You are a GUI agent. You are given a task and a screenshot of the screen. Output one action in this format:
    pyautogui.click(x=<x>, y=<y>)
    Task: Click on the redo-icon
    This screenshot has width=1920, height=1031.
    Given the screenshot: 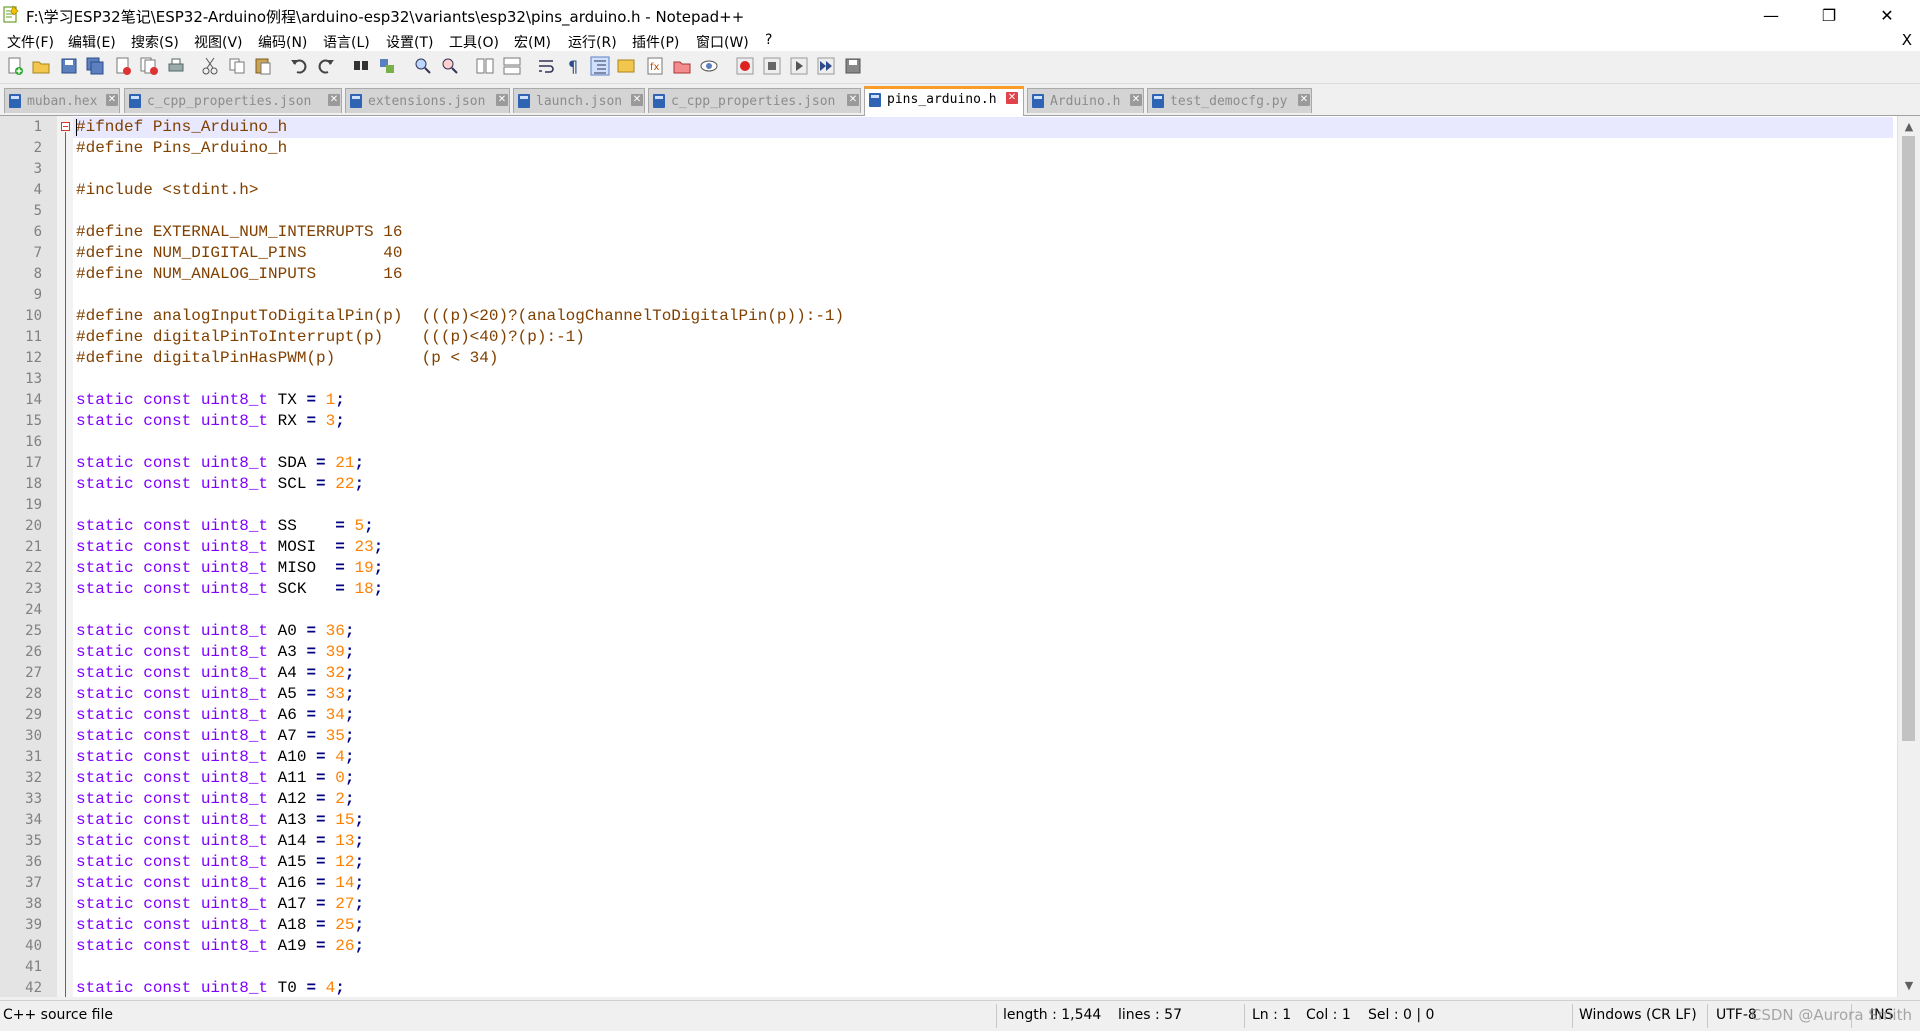 What is the action you would take?
    pyautogui.click(x=326, y=66)
    